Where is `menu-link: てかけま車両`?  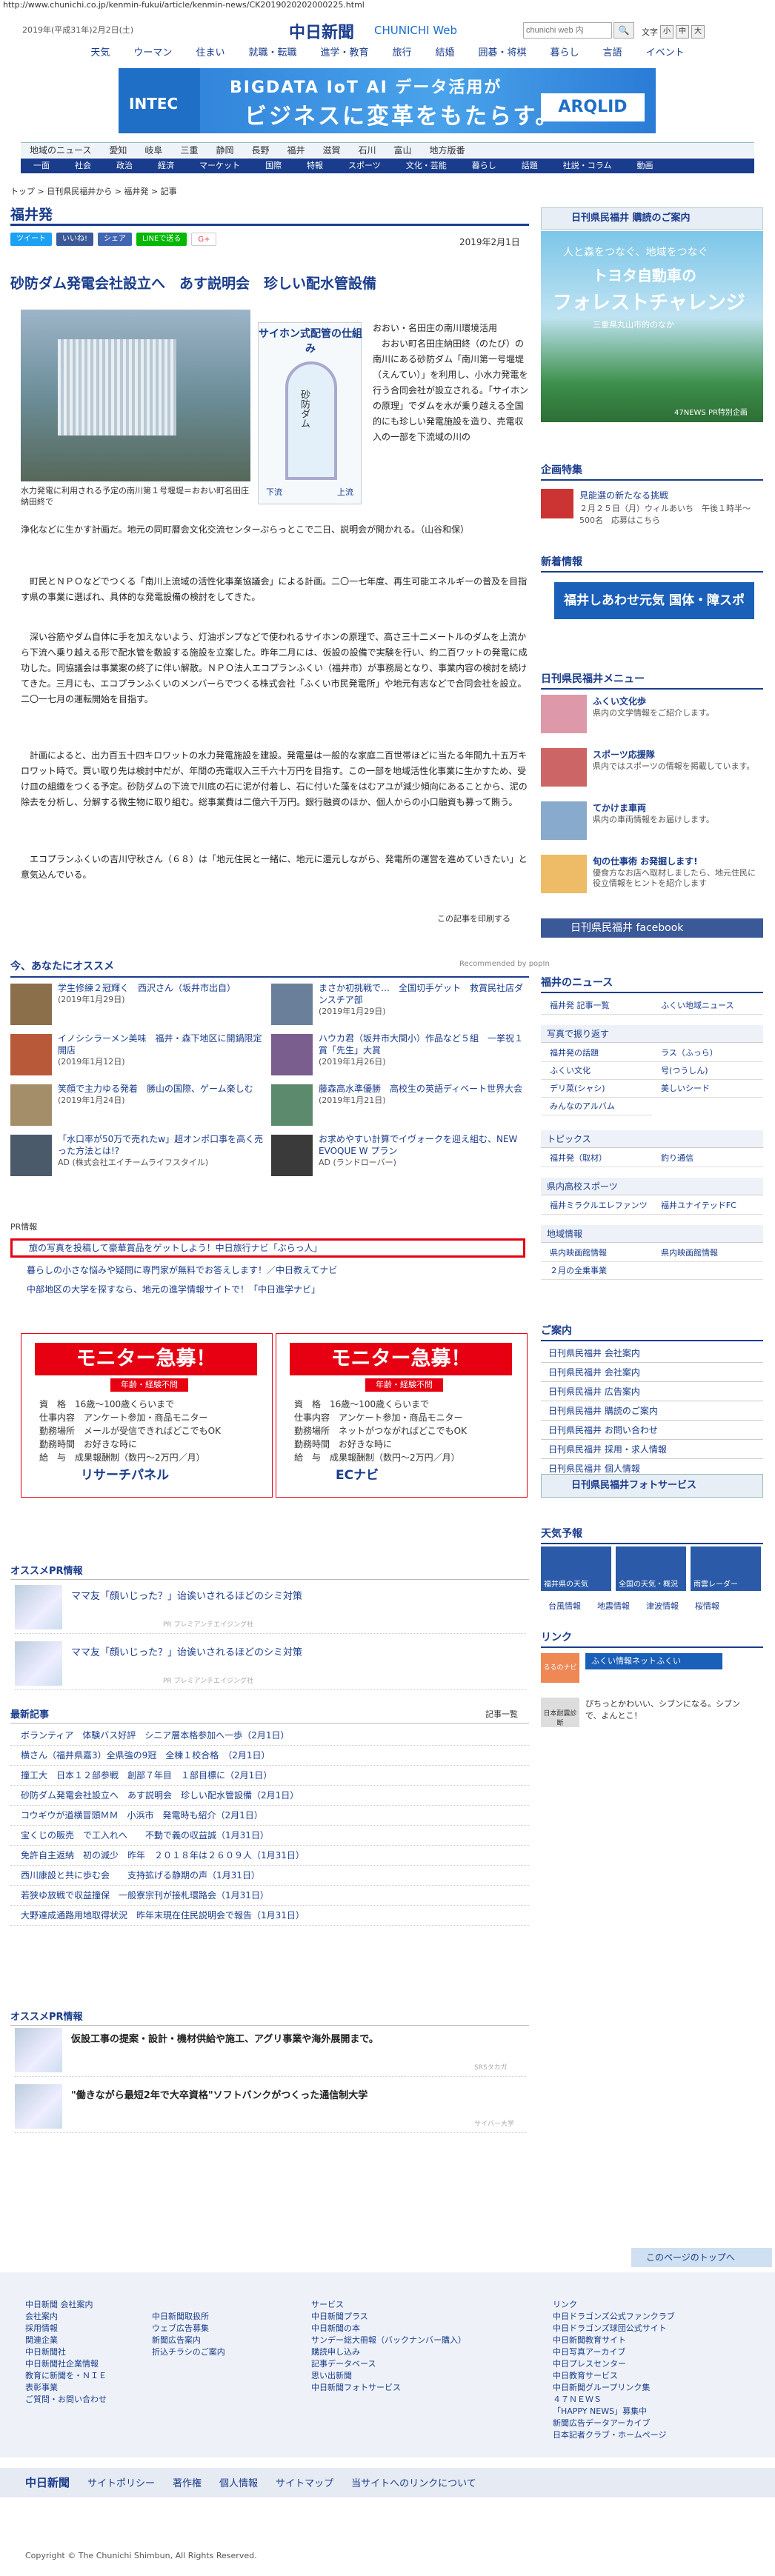 menu-link: てかけま車両 is located at coordinates (619, 807).